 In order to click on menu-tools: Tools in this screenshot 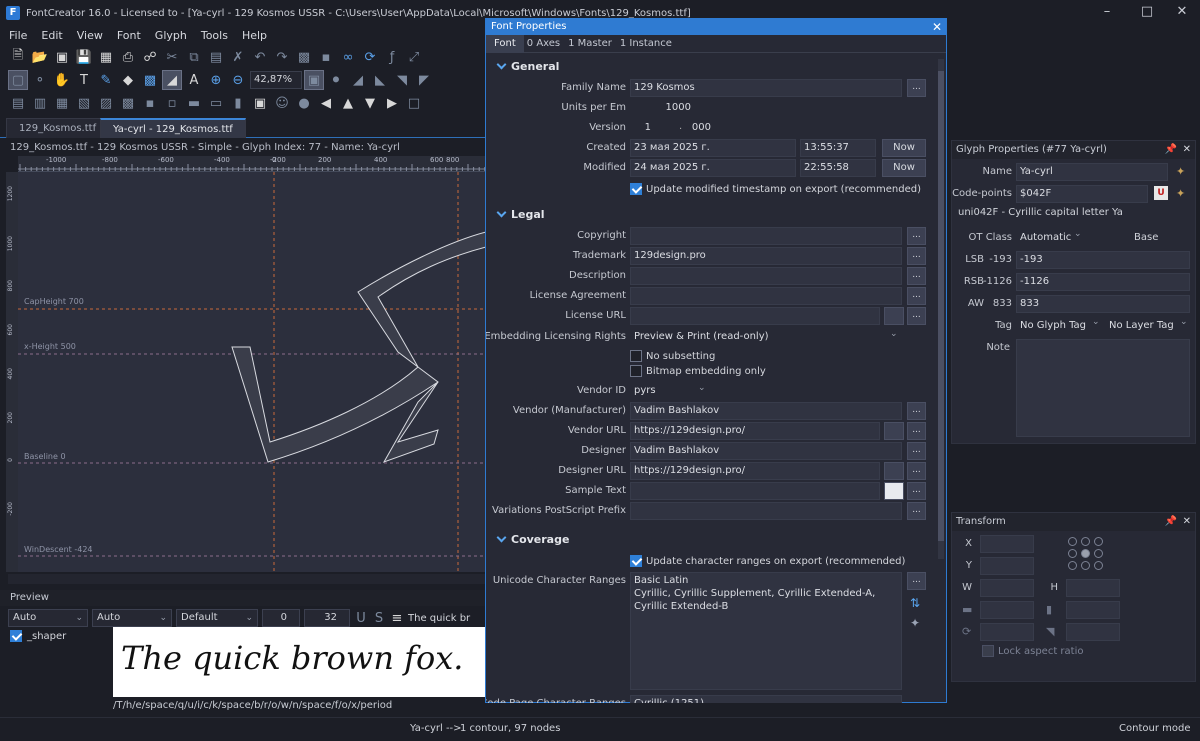, I will do `click(214, 35)`.